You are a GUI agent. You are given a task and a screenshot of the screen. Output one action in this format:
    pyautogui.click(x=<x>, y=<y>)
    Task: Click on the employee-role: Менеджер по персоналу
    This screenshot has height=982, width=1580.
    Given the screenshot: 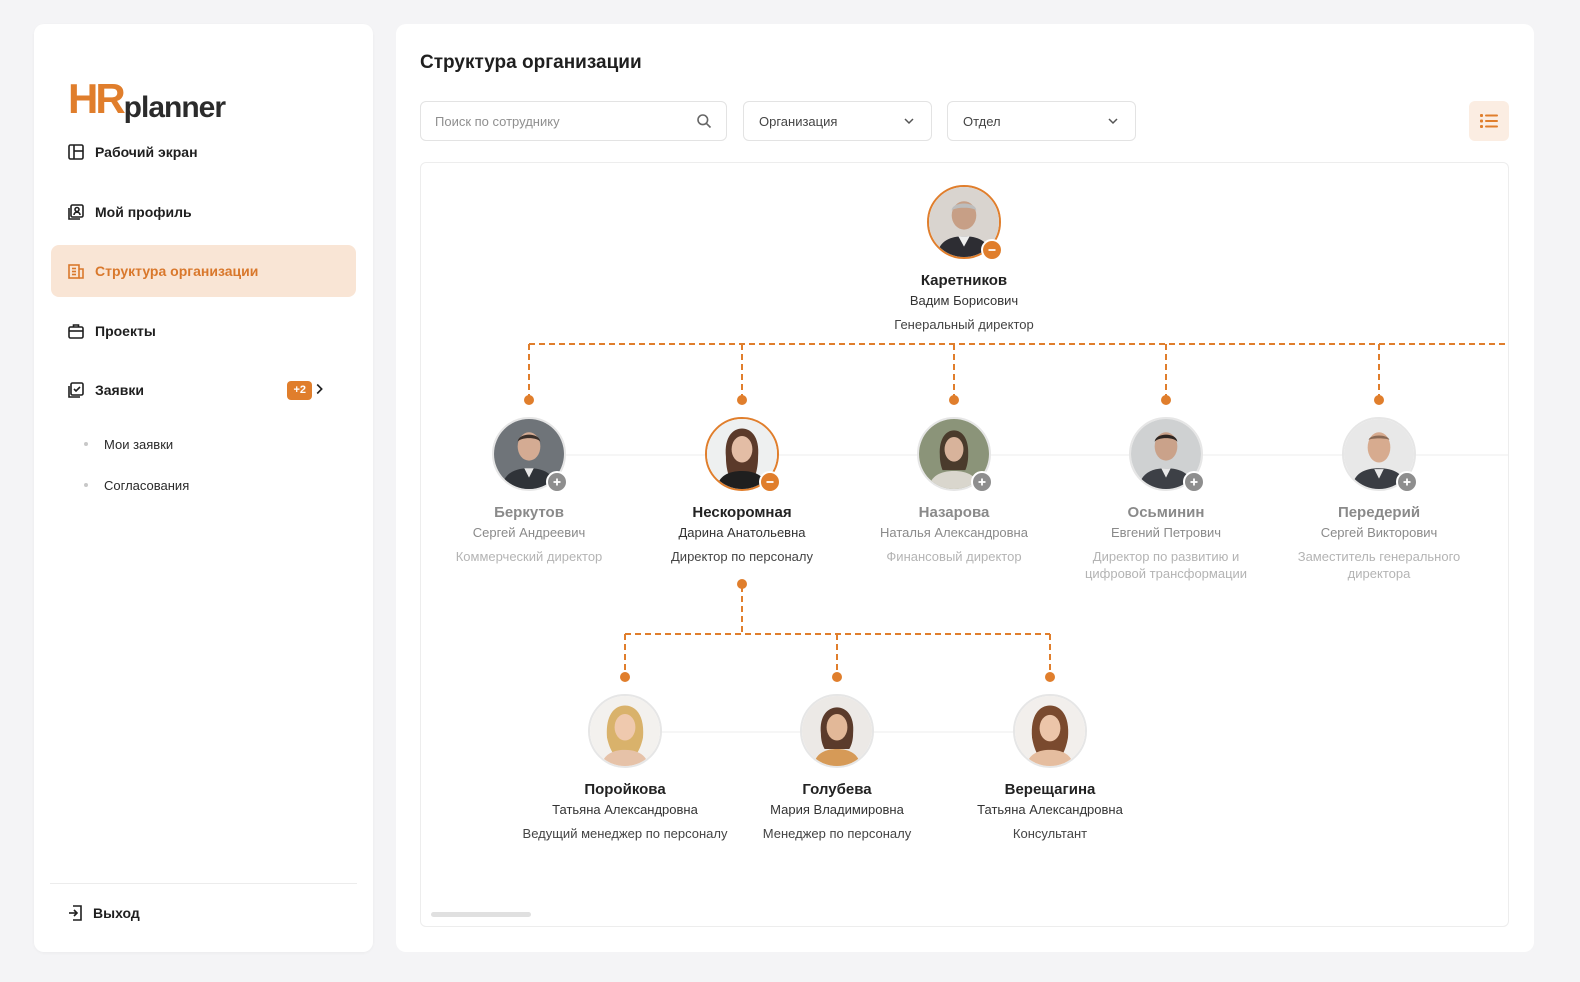 What is the action you would take?
    pyautogui.click(x=837, y=833)
    